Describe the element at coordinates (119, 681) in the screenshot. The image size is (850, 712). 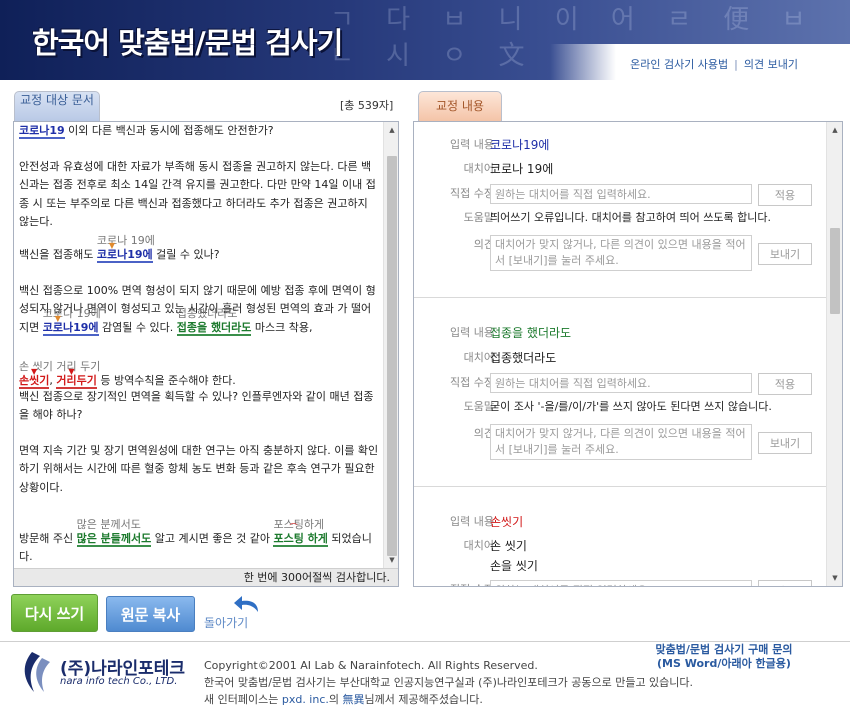
I see `logo-english: nara info tech Co., LTD.` at that location.